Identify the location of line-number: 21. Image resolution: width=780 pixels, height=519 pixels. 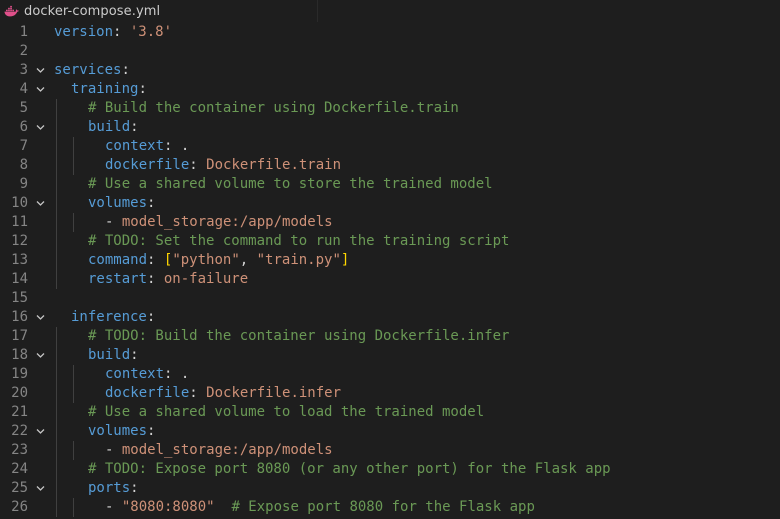
(19, 412).